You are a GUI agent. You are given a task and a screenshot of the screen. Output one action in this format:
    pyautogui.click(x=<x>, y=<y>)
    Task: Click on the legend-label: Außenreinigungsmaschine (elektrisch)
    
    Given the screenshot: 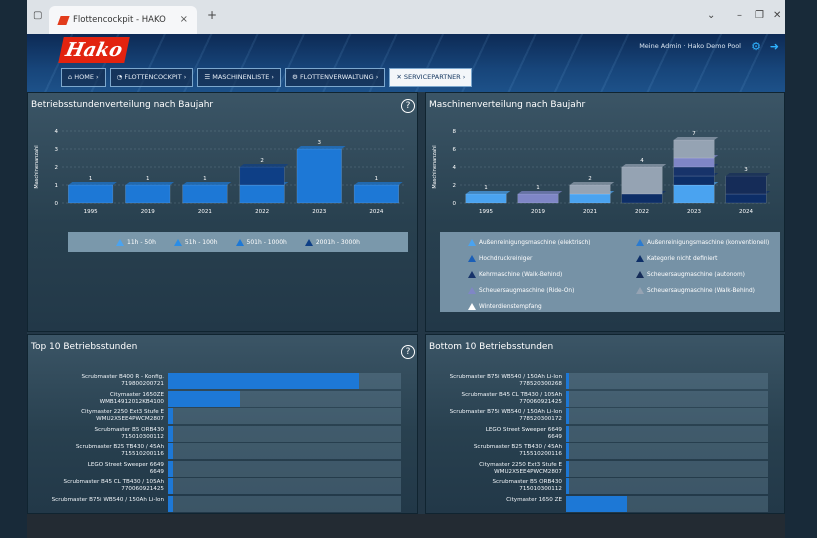 What is the action you would take?
    pyautogui.click(x=535, y=242)
    